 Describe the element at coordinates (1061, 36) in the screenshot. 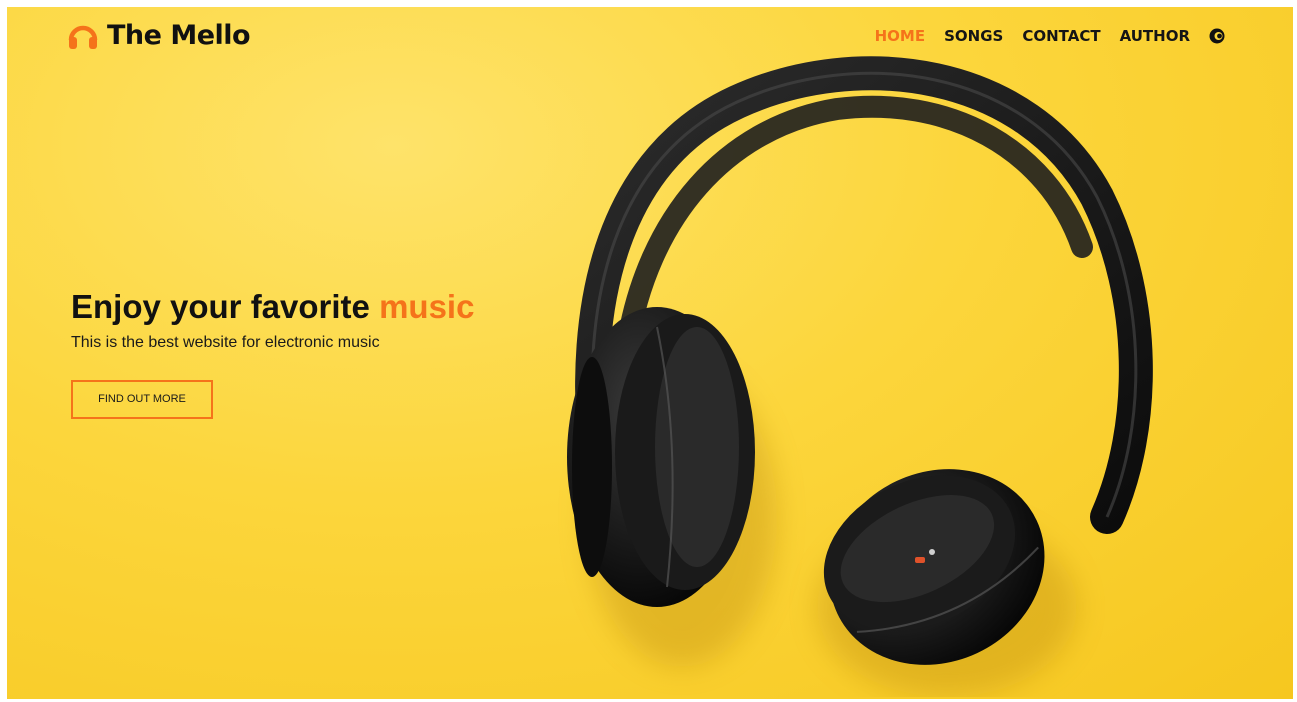

I see `nav-contact: CONTACT` at that location.